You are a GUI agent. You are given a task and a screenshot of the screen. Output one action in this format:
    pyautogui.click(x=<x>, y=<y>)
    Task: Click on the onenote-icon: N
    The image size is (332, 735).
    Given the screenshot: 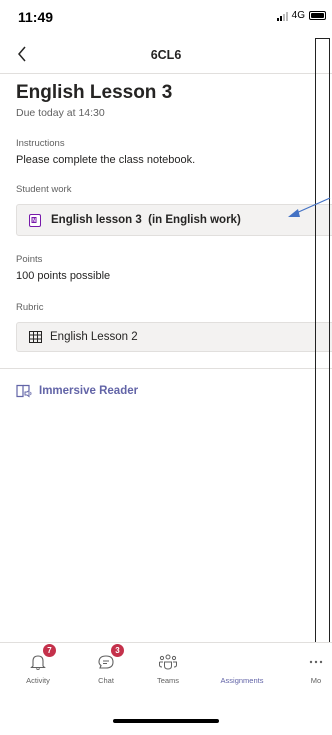 What is the action you would take?
    pyautogui.click(x=35, y=220)
    